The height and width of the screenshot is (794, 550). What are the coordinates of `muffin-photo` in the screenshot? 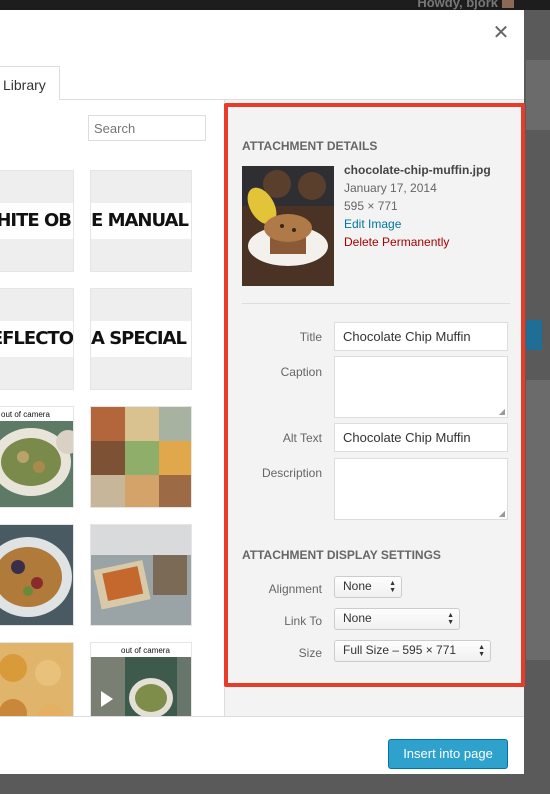 It's located at (288, 226).